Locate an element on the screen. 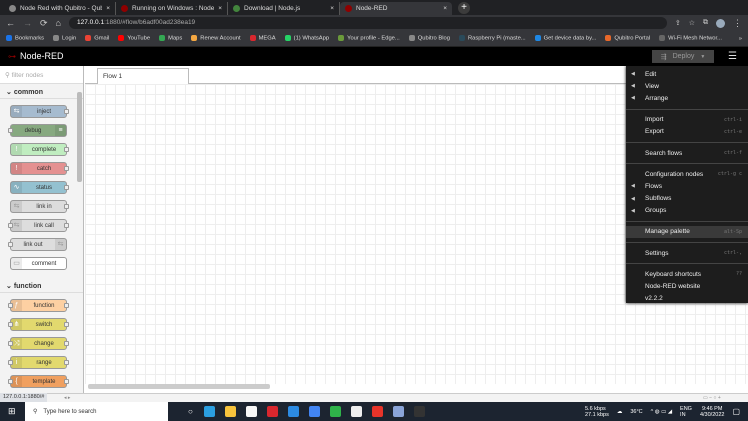 This screenshot has height=421, width=748. notifications-icon: ▢ is located at coordinates (736, 411).